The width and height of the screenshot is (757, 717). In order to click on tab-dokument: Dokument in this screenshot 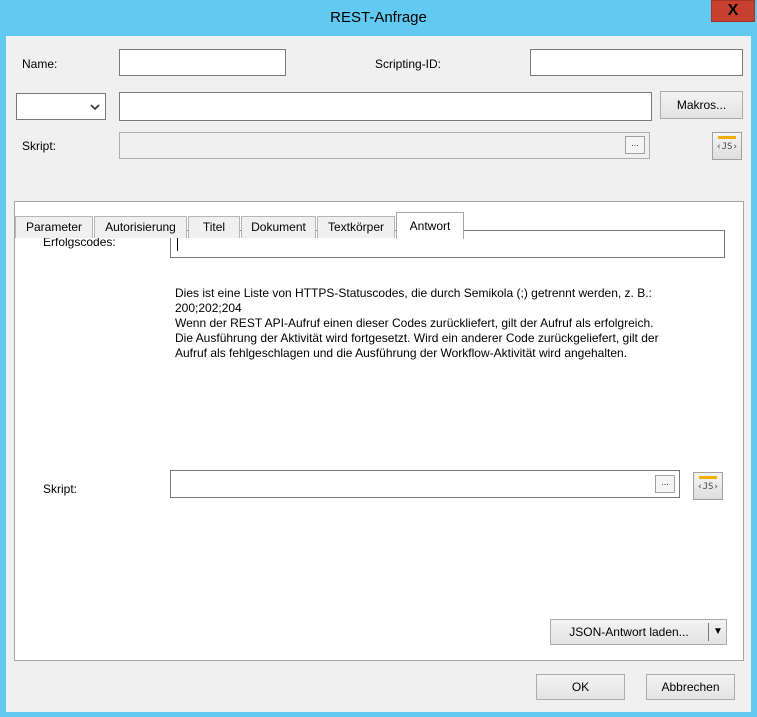, I will do `click(278, 227)`.